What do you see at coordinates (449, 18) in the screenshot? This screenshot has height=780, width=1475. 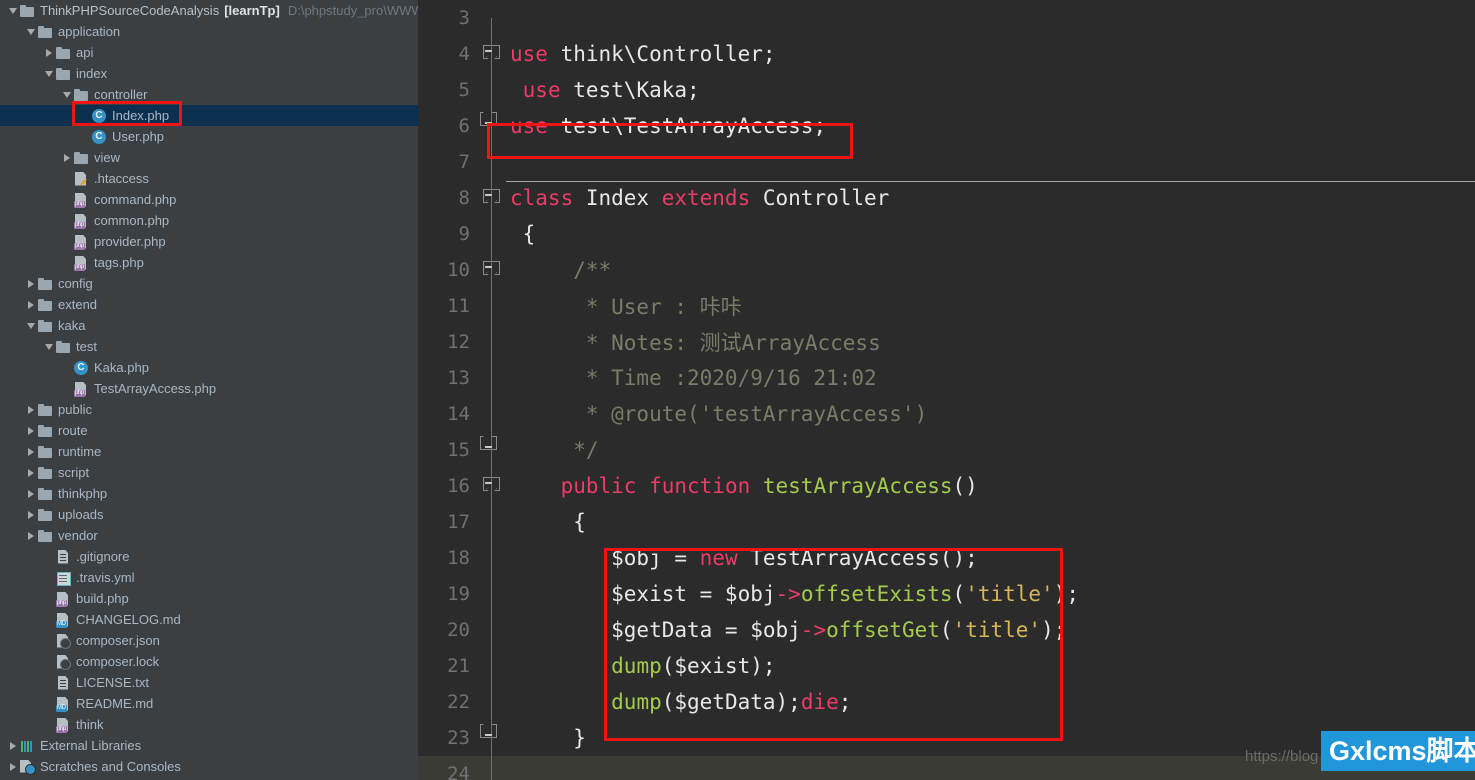 I see `line-number: 3` at bounding box center [449, 18].